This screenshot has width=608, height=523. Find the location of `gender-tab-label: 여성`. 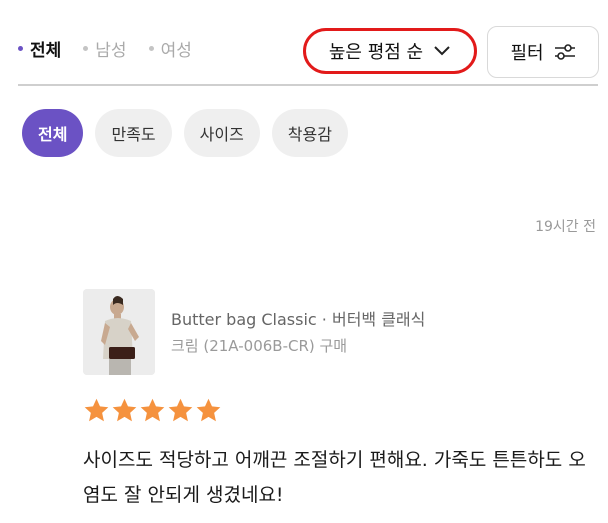

gender-tab-label: 여성 is located at coordinates (176, 51).